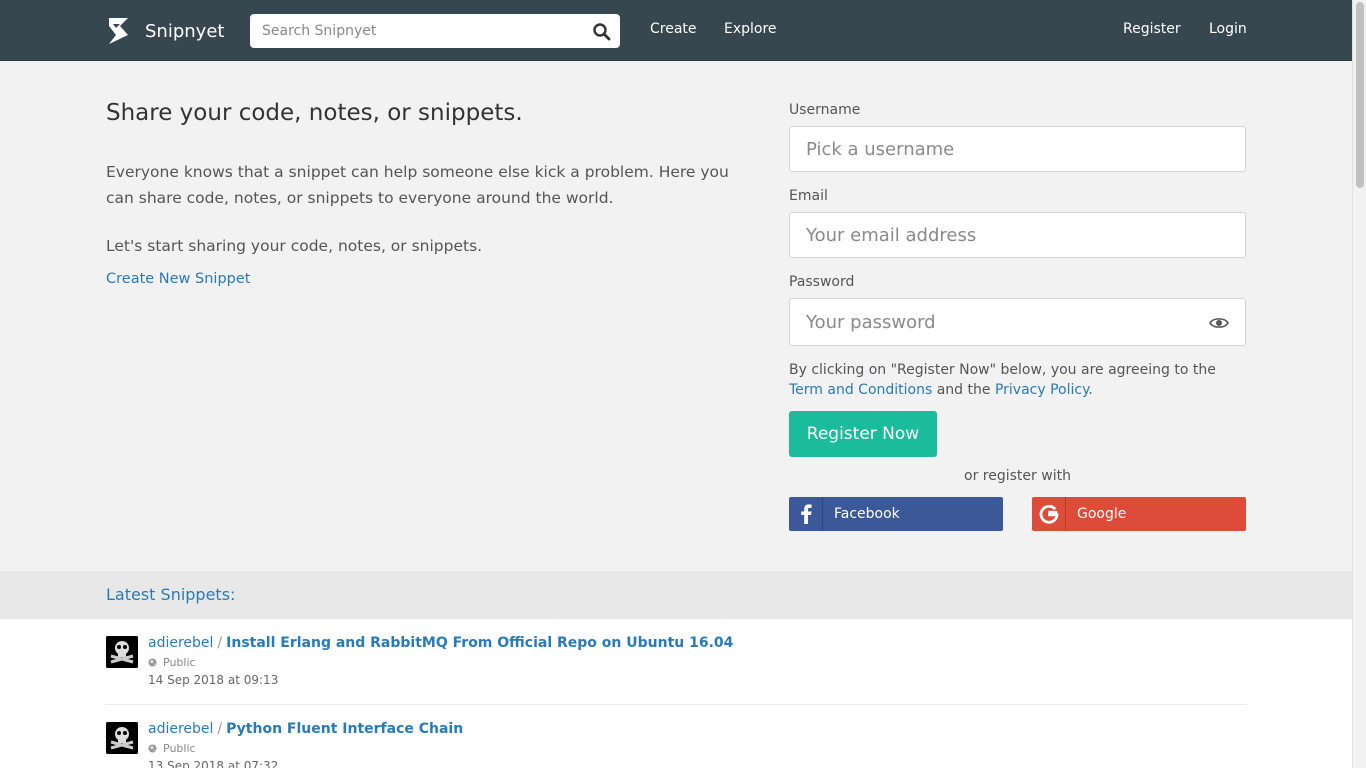 This screenshot has height=768, width=1366. I want to click on username-field, so click(1017, 149).